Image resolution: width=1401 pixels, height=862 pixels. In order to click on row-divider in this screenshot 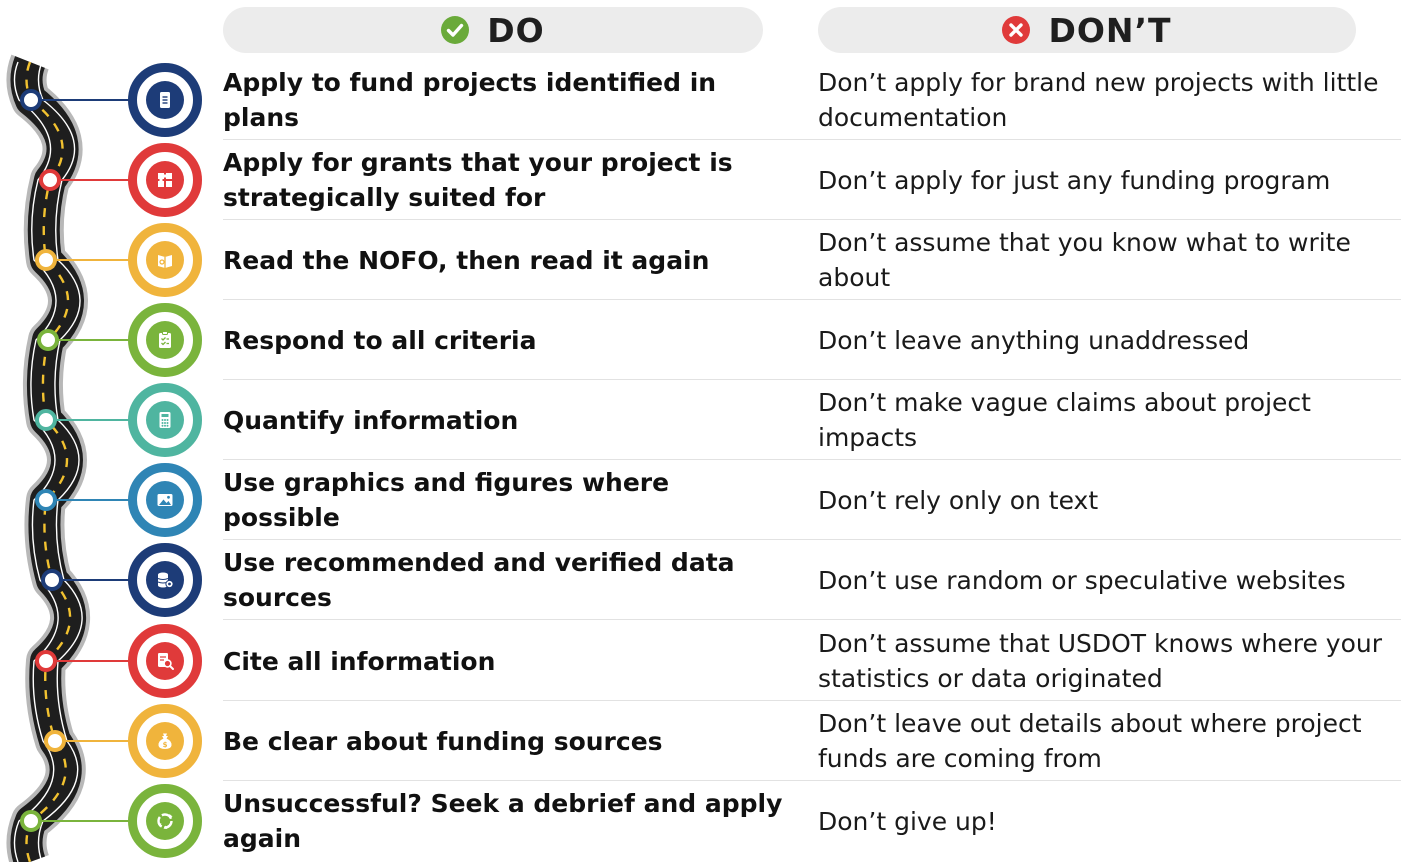, I will do `click(812, 619)`.